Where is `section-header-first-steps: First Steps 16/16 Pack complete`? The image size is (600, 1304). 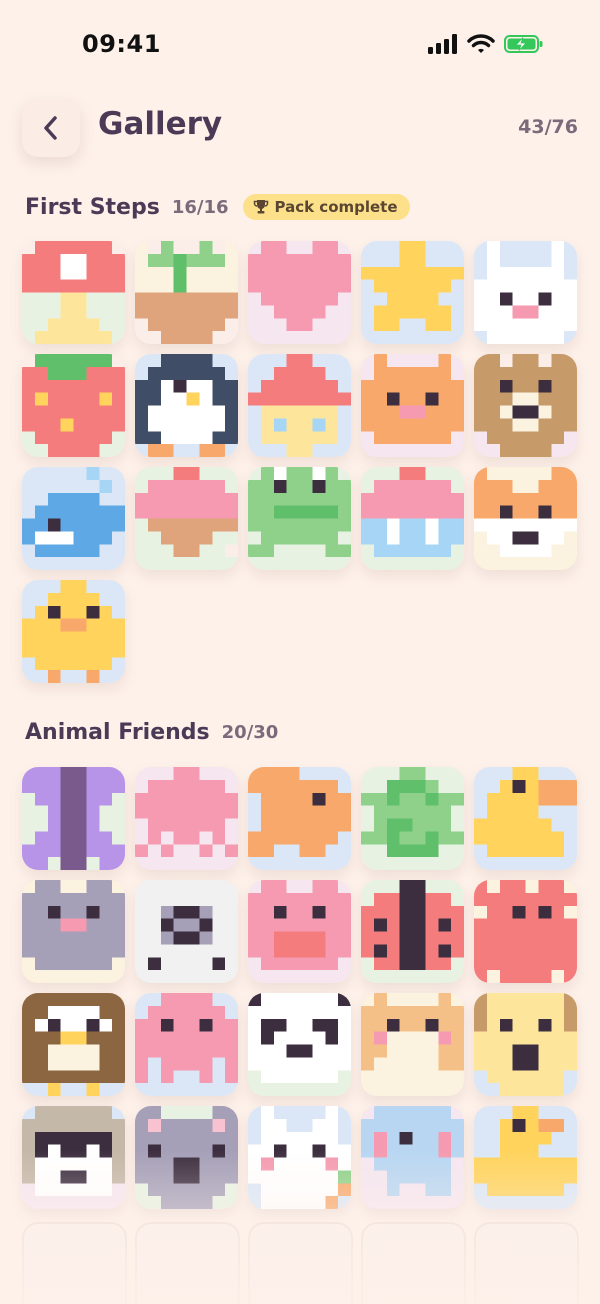 section-header-first-steps: First Steps 16/16 Pack complete is located at coordinates (217, 207).